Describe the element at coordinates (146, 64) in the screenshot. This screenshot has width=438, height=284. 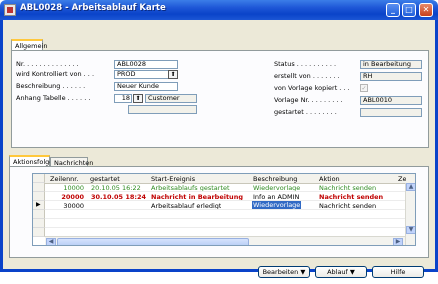
I see `nr-field: ABL0028` at that location.